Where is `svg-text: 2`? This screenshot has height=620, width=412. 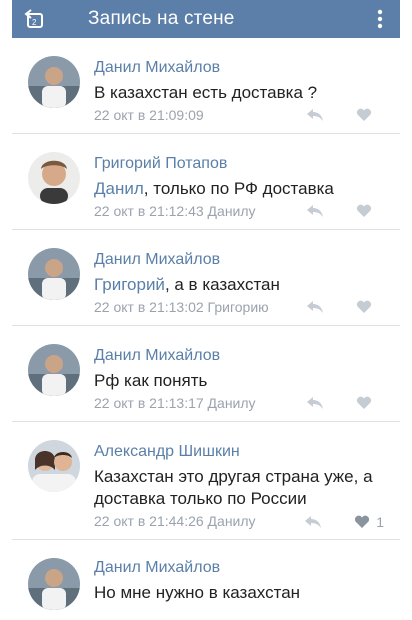 svg-text: 2 is located at coordinates (34, 22).